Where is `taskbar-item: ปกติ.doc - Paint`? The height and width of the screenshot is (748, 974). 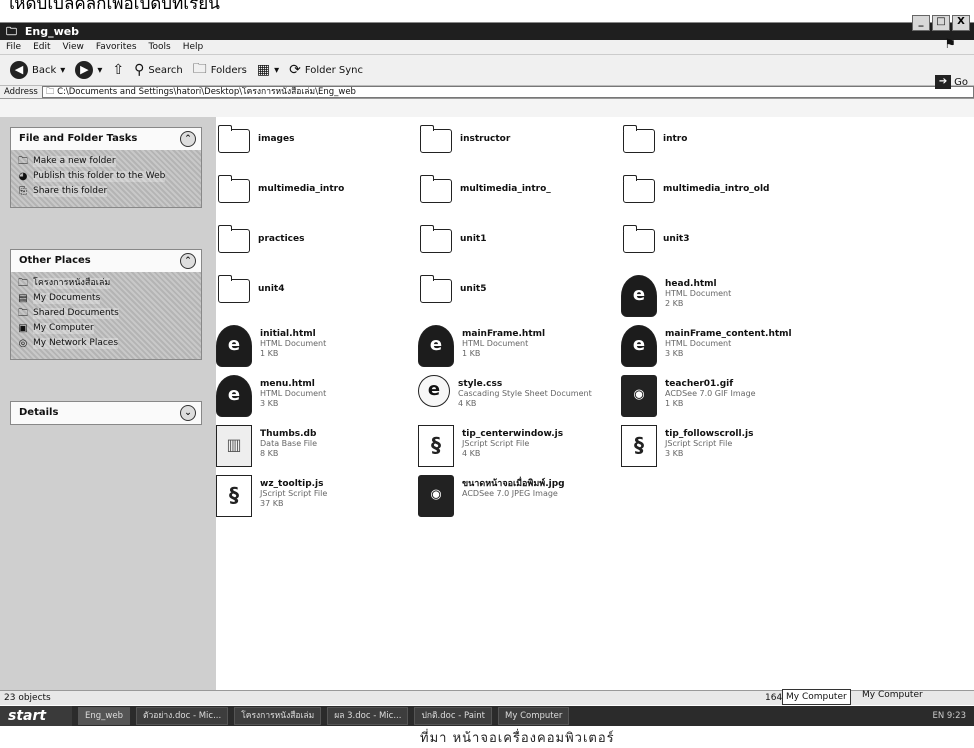
taskbar-item: ปกติ.doc - Paint is located at coordinates (453, 716).